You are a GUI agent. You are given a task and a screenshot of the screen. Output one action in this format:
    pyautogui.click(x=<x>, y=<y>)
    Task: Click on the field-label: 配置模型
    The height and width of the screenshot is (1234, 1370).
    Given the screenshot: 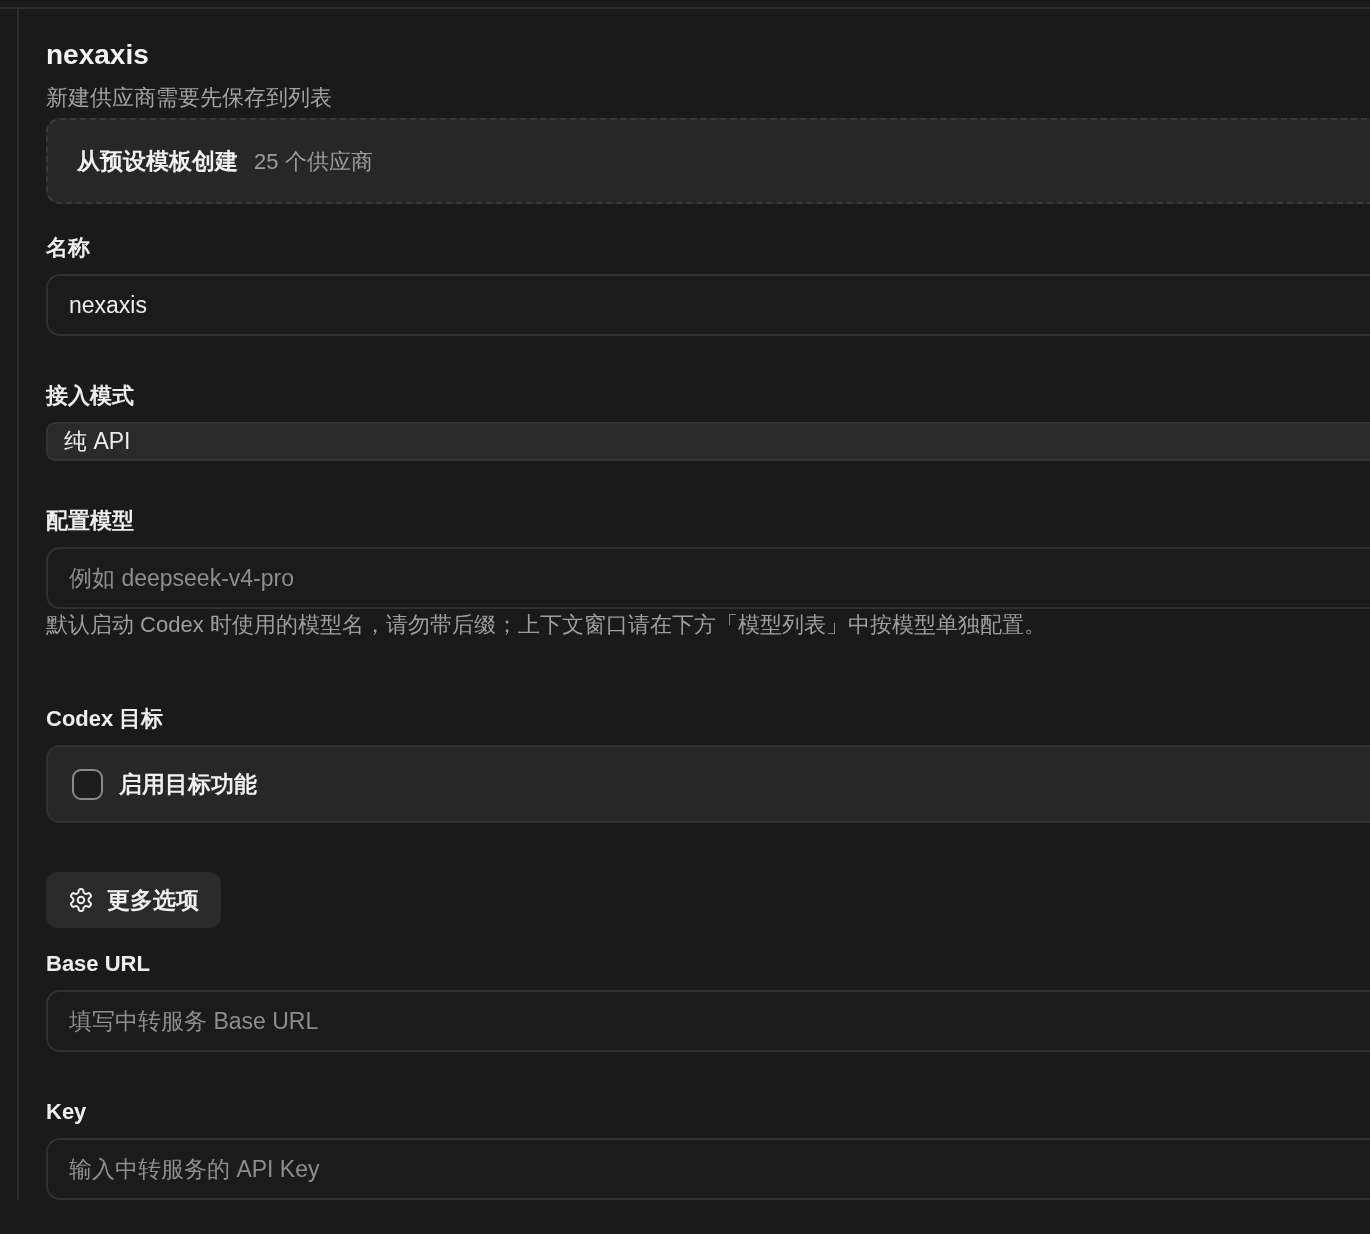 What is the action you would take?
    pyautogui.click(x=90, y=521)
    